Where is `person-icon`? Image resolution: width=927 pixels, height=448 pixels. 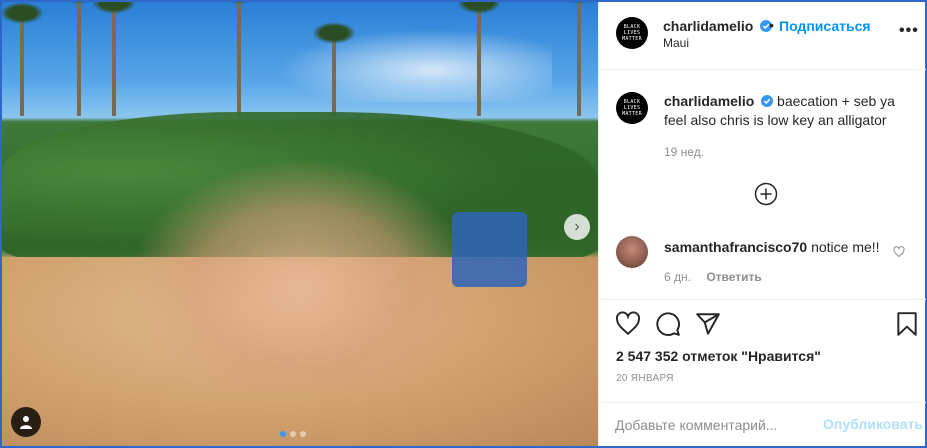
person-icon is located at coordinates (26, 422).